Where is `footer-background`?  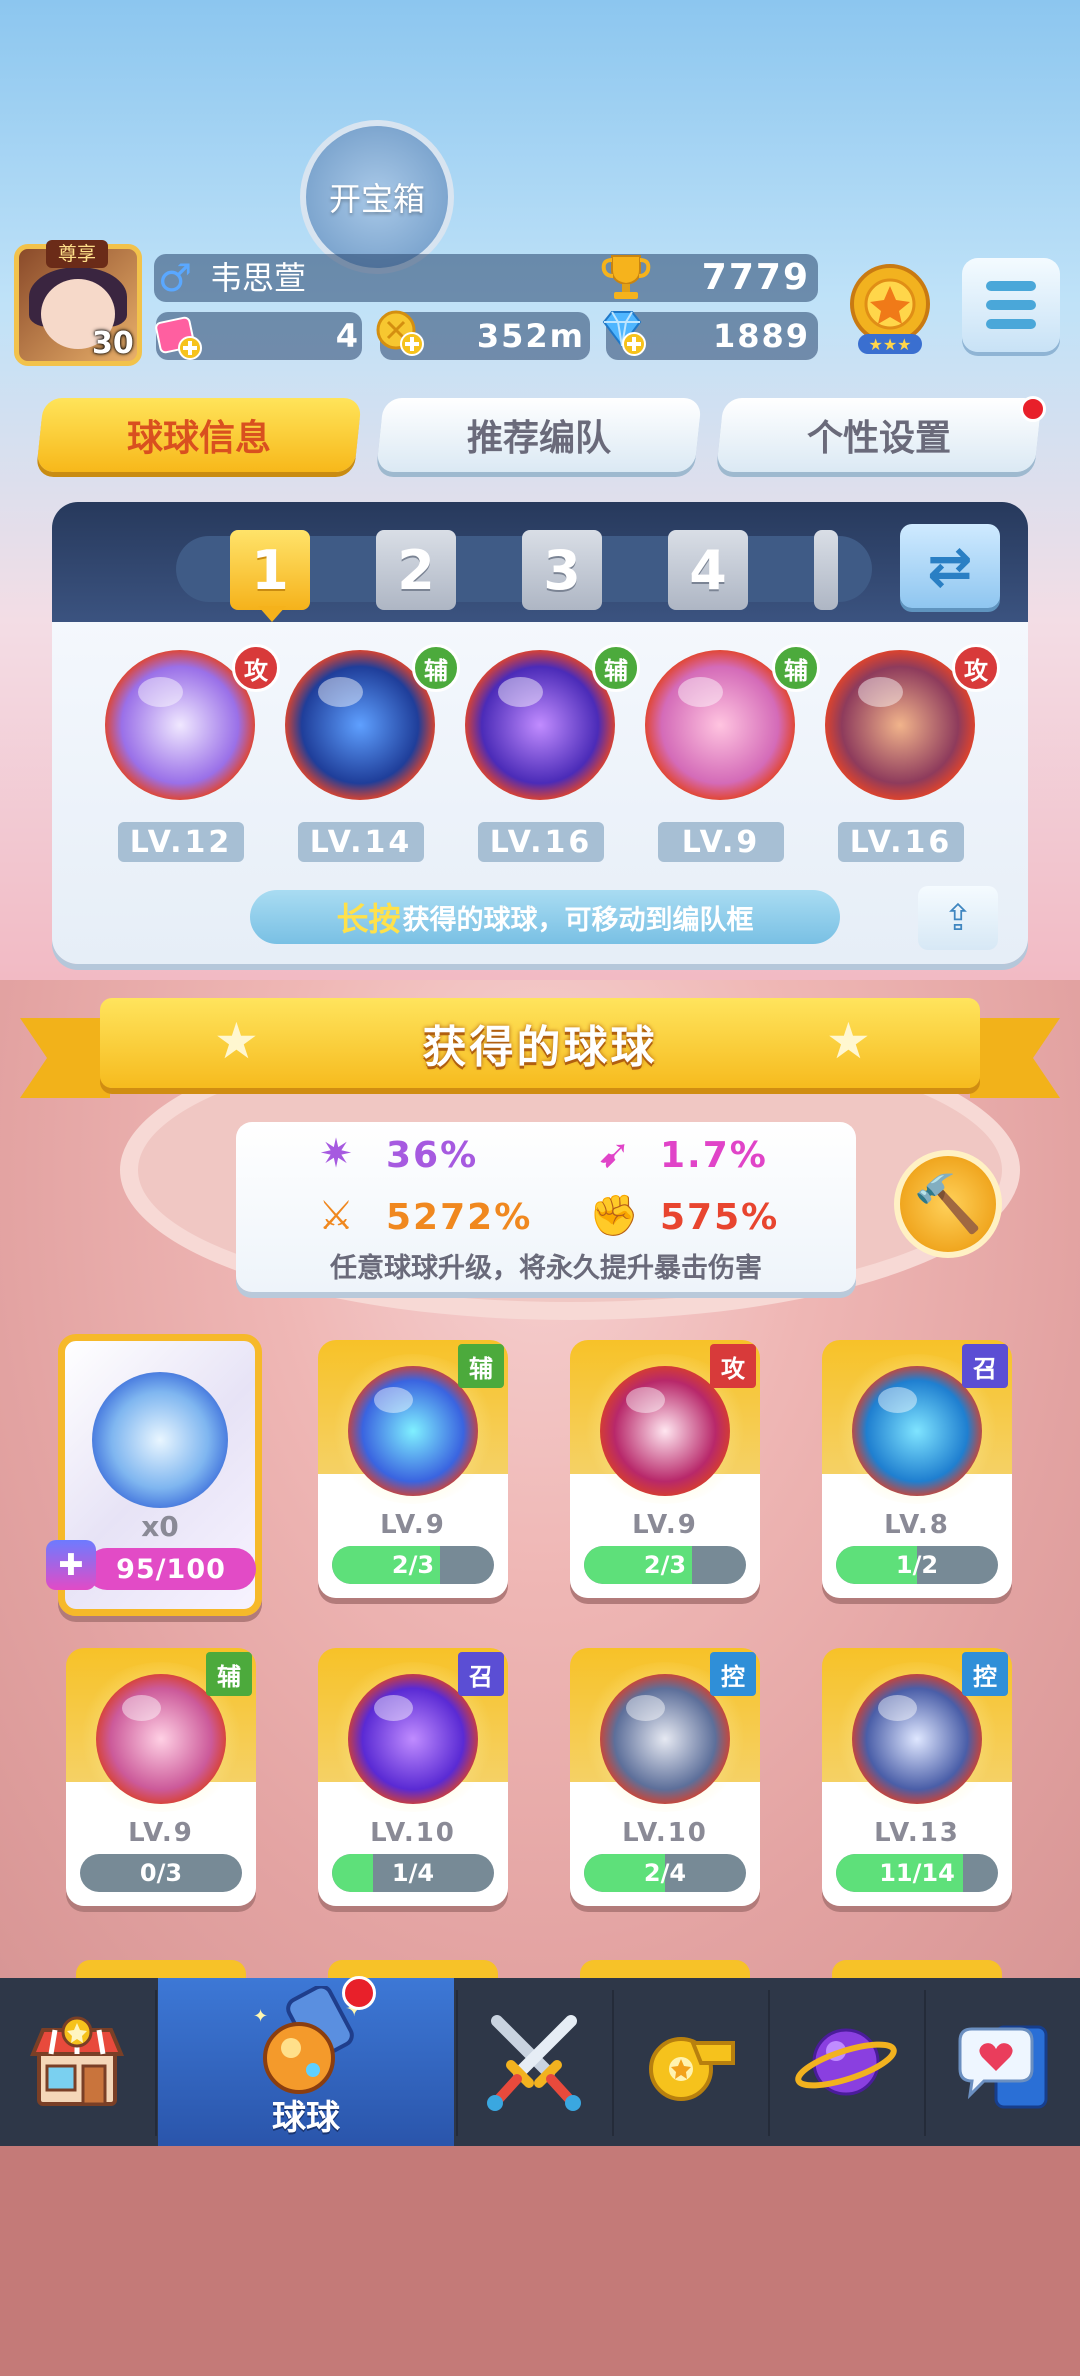
footer-background is located at coordinates (540, 2261).